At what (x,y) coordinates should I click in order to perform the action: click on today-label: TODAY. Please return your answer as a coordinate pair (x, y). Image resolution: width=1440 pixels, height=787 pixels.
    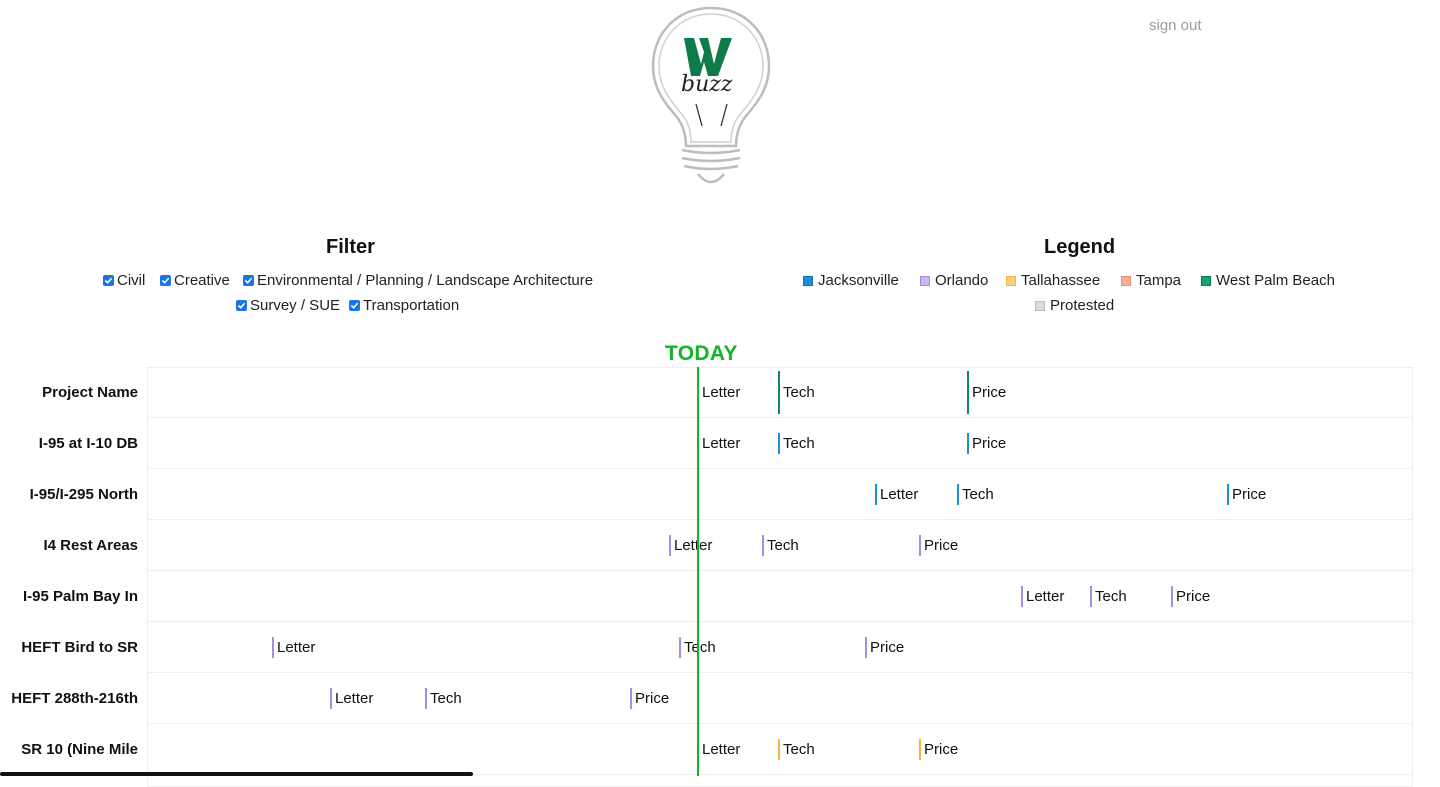
    Looking at the image, I should click on (701, 353).